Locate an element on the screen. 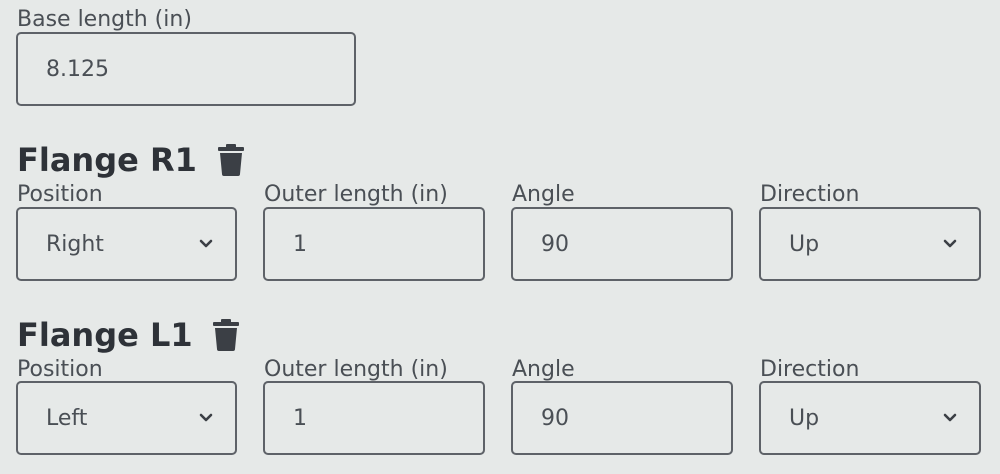  base-length-label: Base length (in) is located at coordinates (104, 19).